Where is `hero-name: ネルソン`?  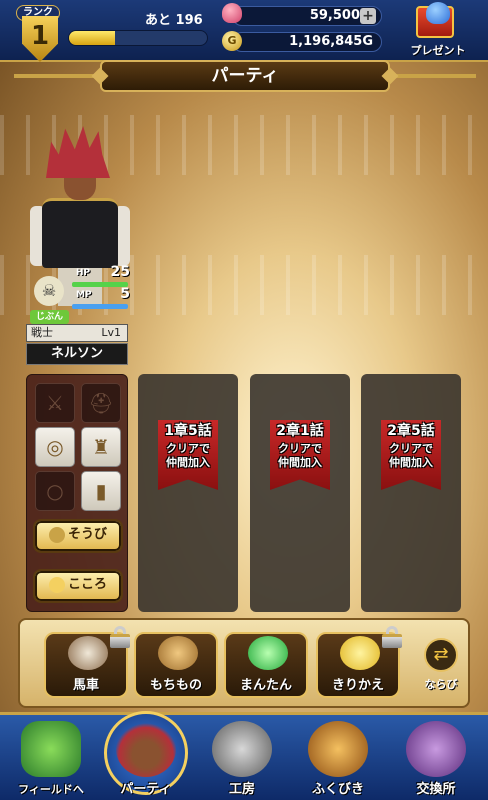 hero-name: ネルソン is located at coordinates (77, 354).